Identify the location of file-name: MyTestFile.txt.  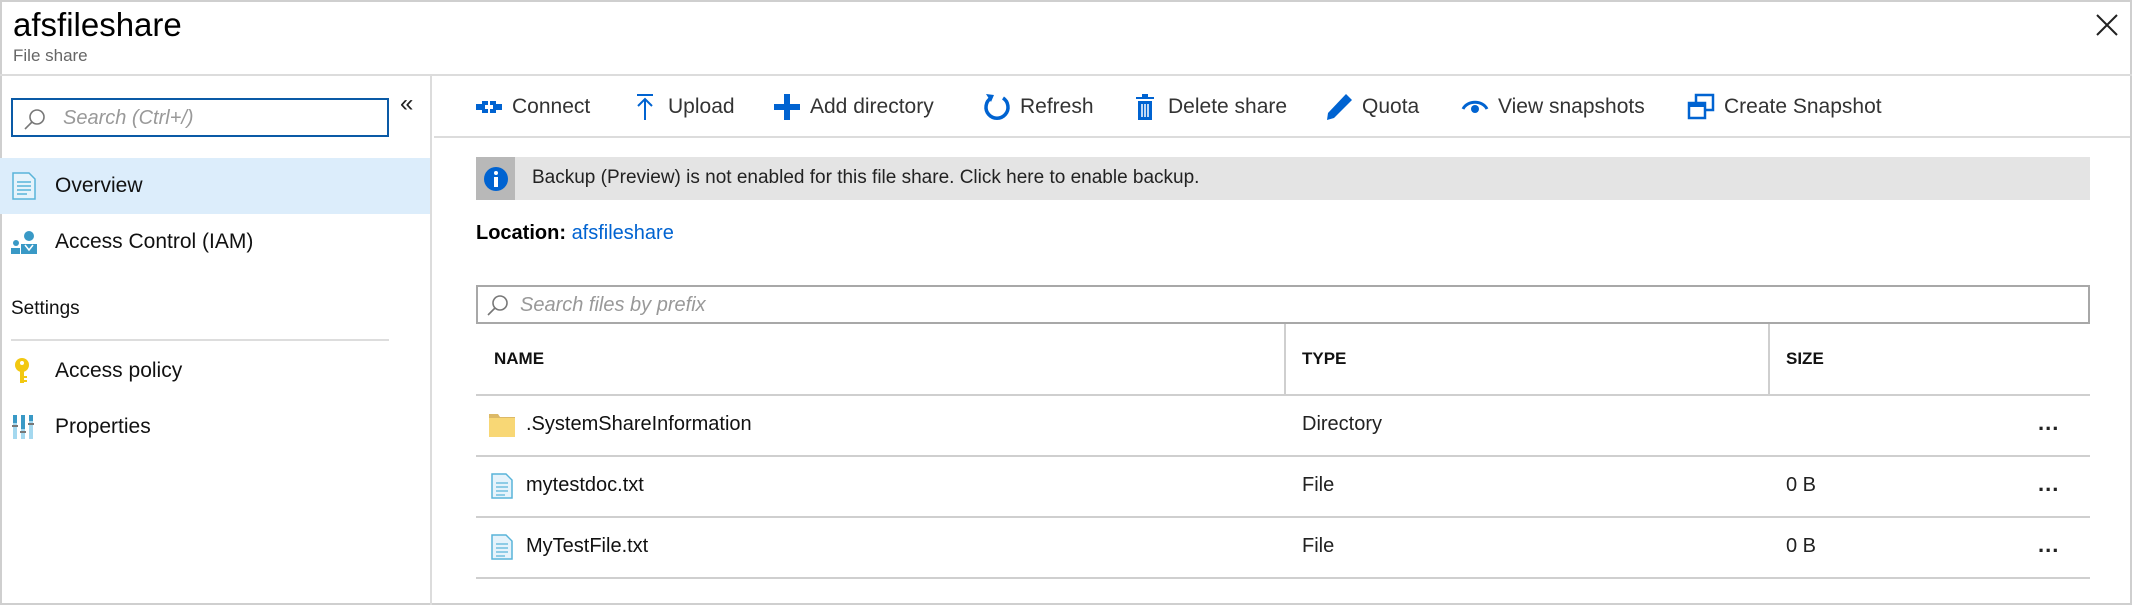
(587, 546).